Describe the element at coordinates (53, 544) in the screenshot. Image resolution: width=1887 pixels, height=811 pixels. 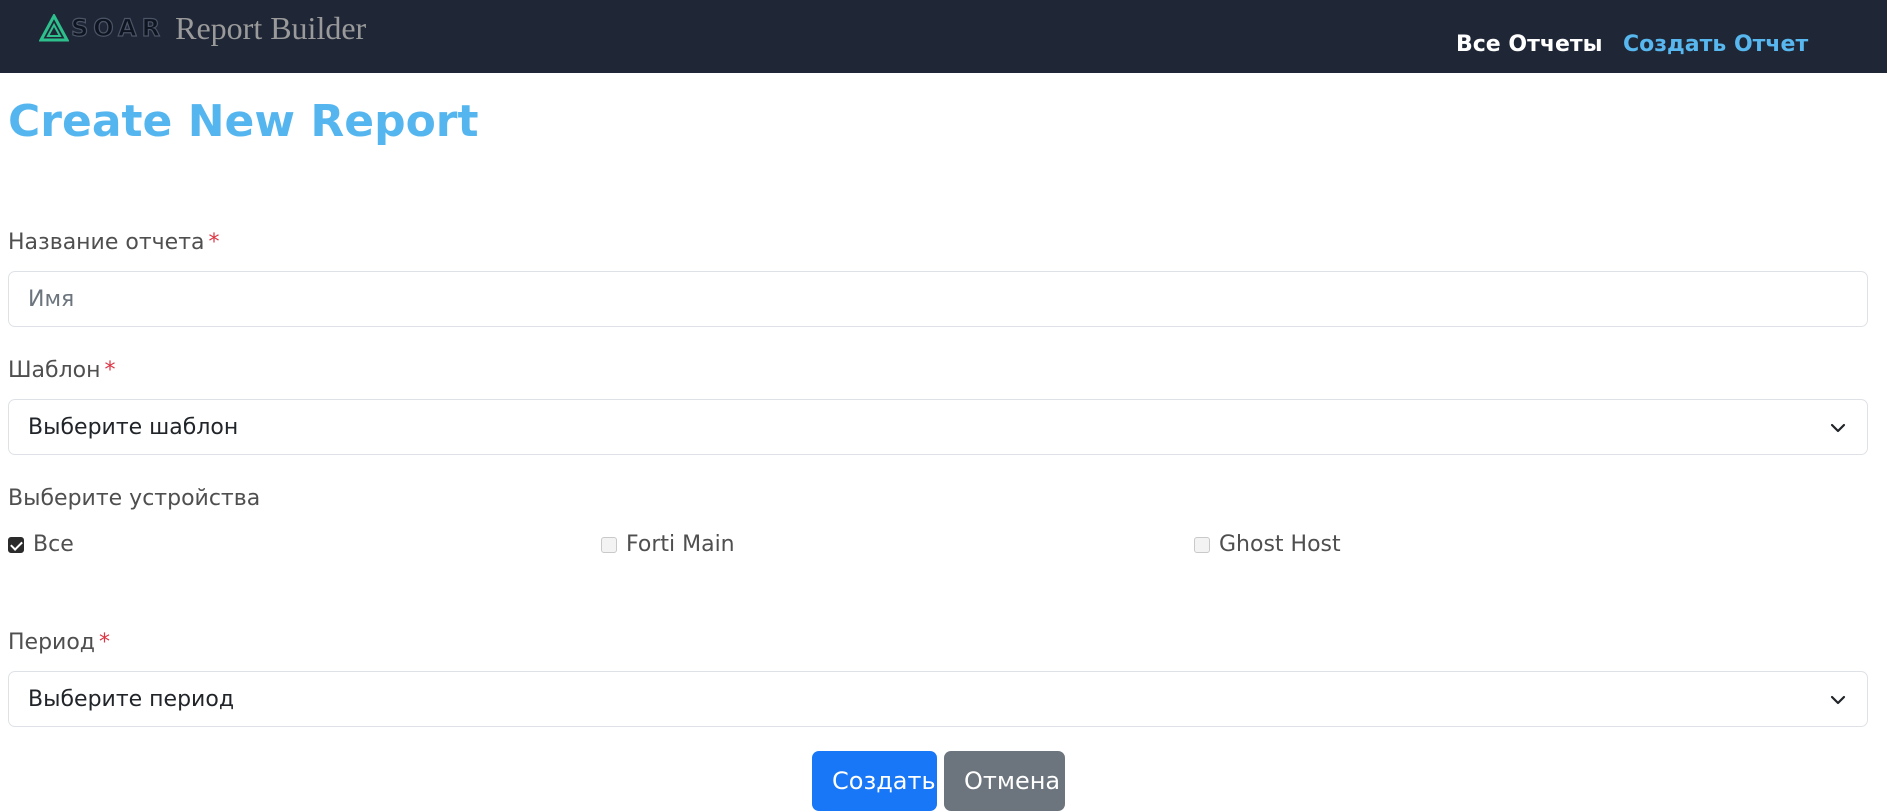
I see `device-option-label: Все` at that location.